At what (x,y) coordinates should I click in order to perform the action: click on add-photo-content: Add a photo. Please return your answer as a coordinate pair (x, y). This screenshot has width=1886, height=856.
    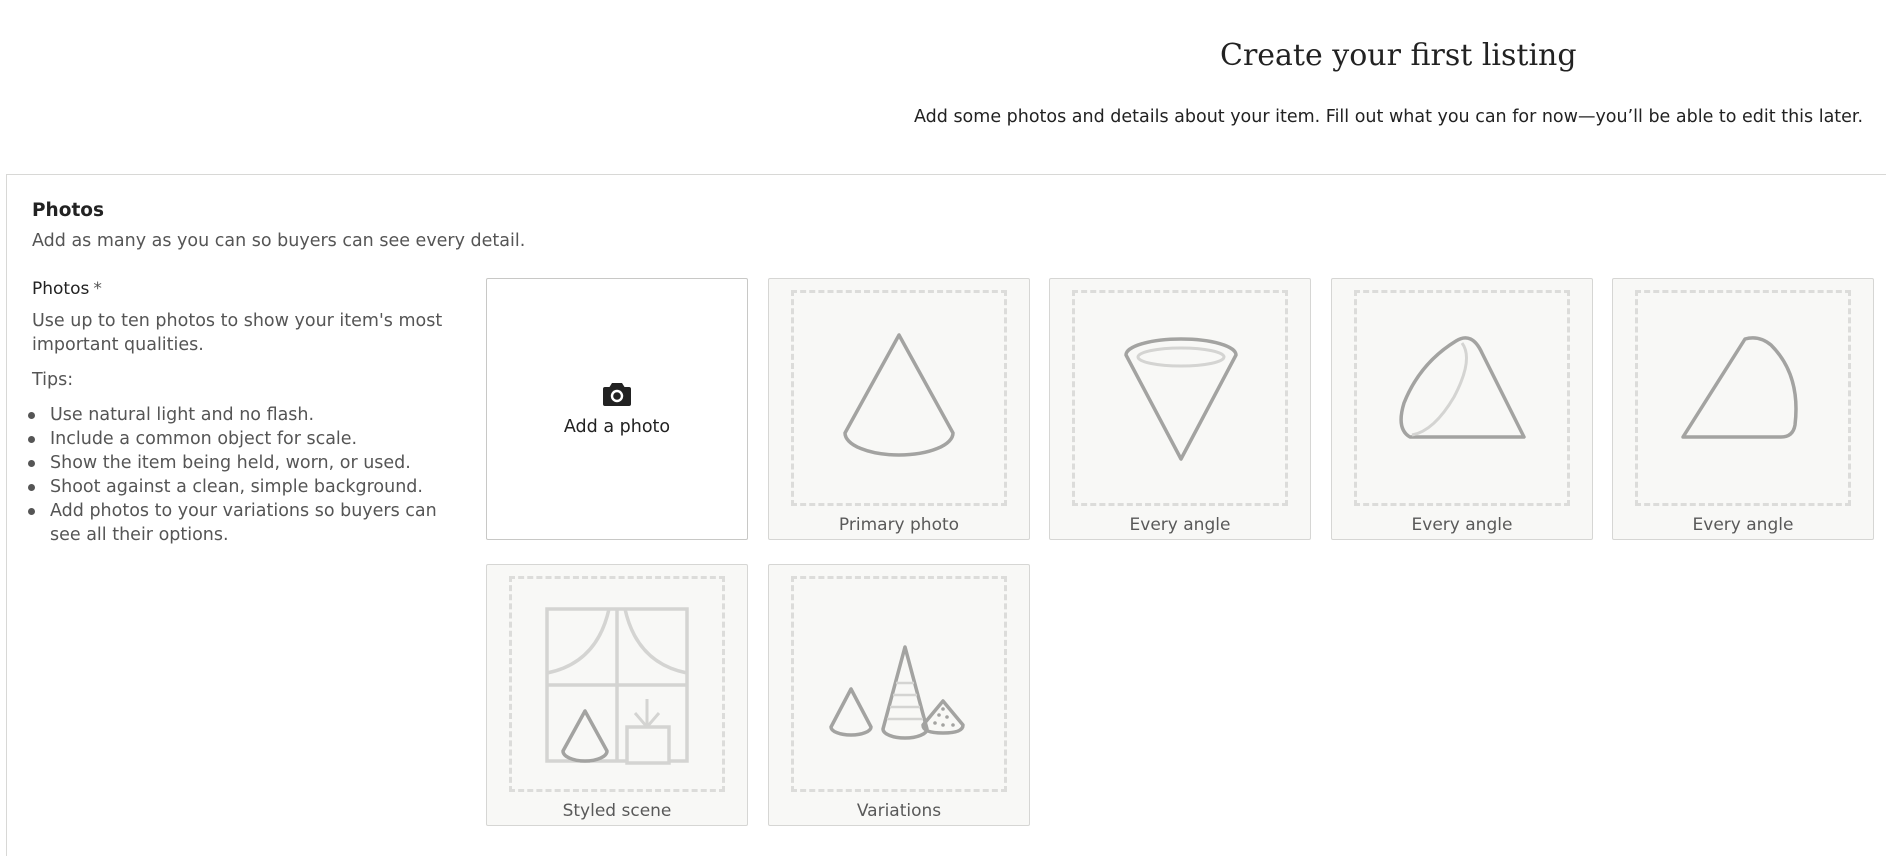
    Looking at the image, I should click on (617, 409).